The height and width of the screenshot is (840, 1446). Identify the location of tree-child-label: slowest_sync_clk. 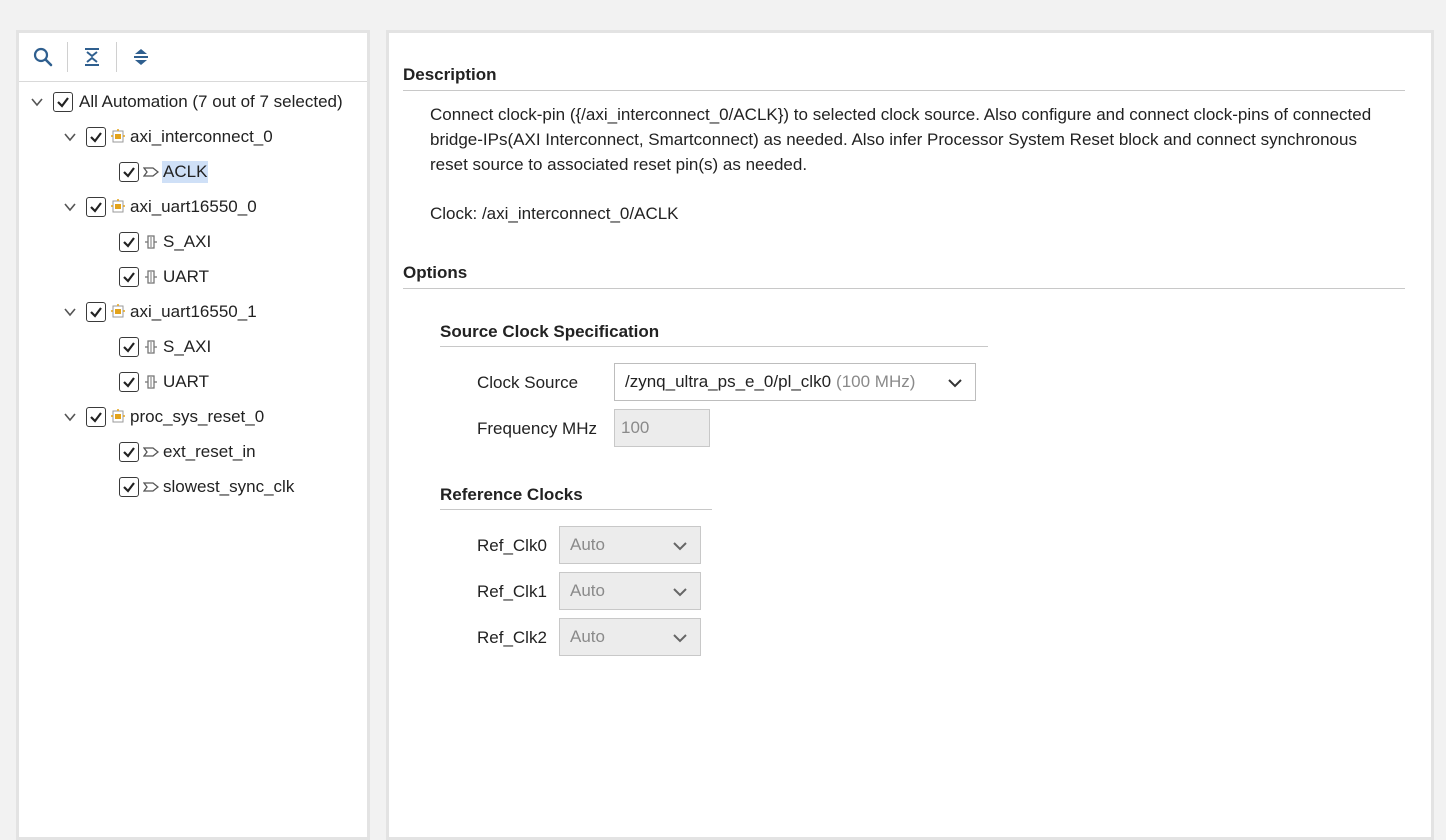
(229, 486).